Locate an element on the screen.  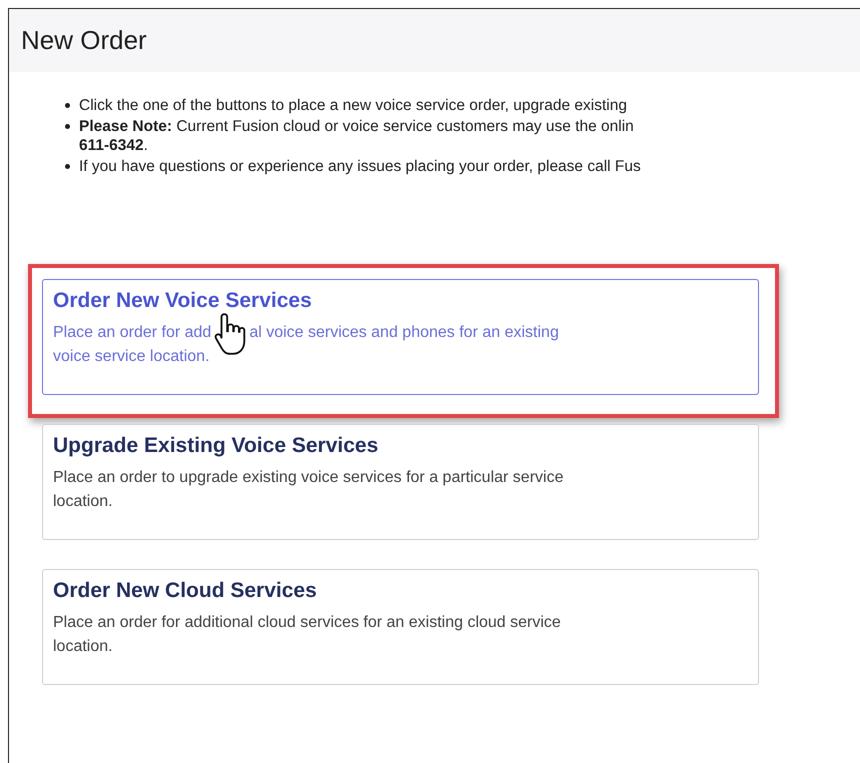
order-option-card: Order New Voice Services Place an order for add al voice services and phones for an existing voice service location. is located at coordinates (400, 337).